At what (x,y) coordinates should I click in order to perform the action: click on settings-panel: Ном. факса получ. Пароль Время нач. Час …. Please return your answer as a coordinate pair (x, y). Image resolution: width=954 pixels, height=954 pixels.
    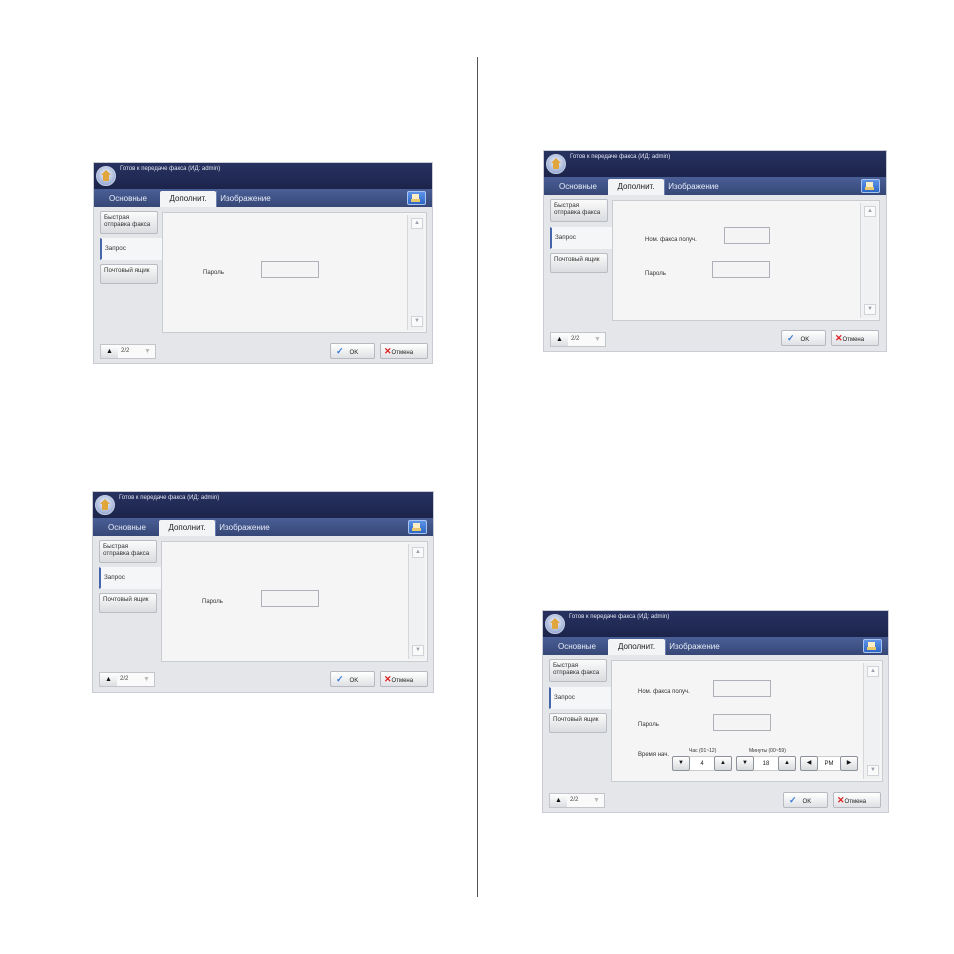
    Looking at the image, I should click on (747, 721).